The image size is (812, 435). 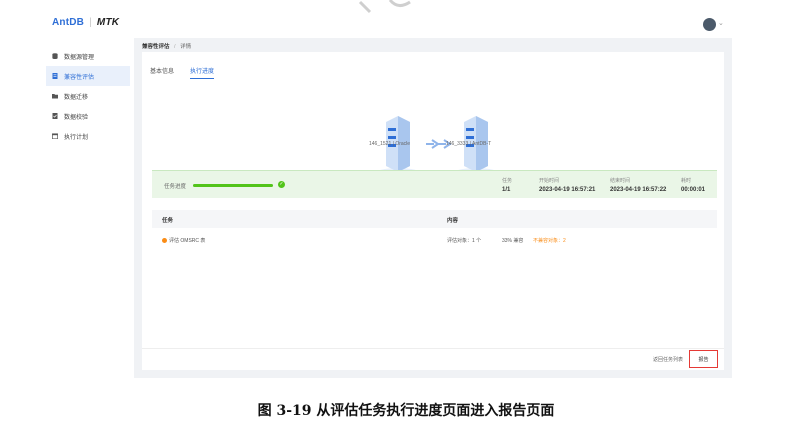 I want to click on content-compat-pct: 33% 兼容, so click(x=513, y=241).